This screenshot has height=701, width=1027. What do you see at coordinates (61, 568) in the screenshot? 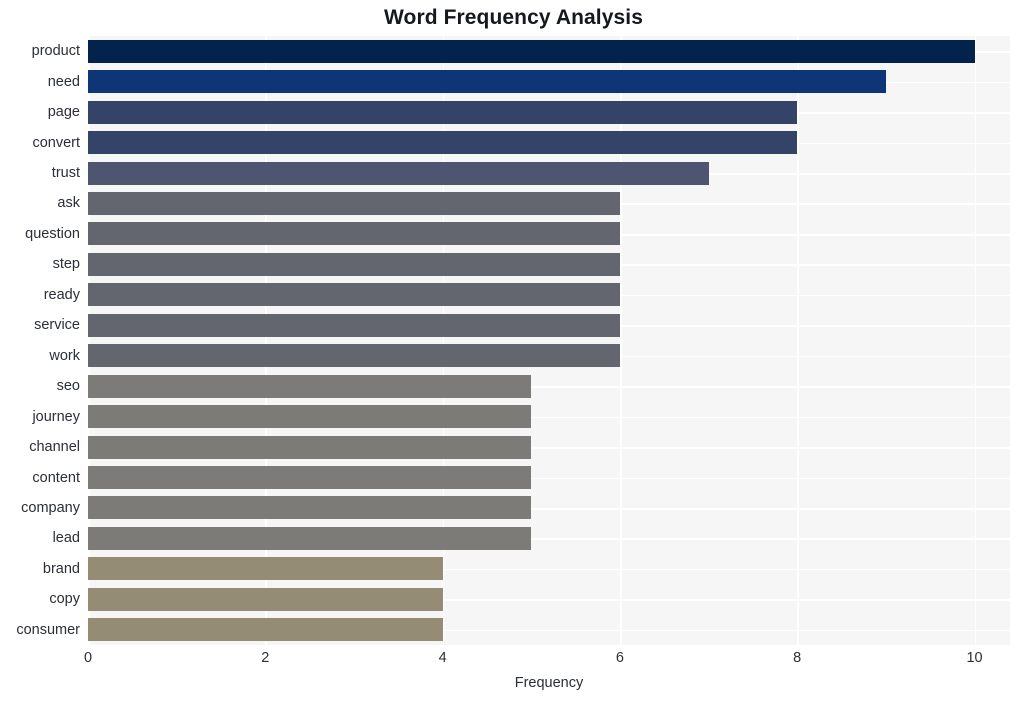
I see `y-axis-tick-label: brand` at bounding box center [61, 568].